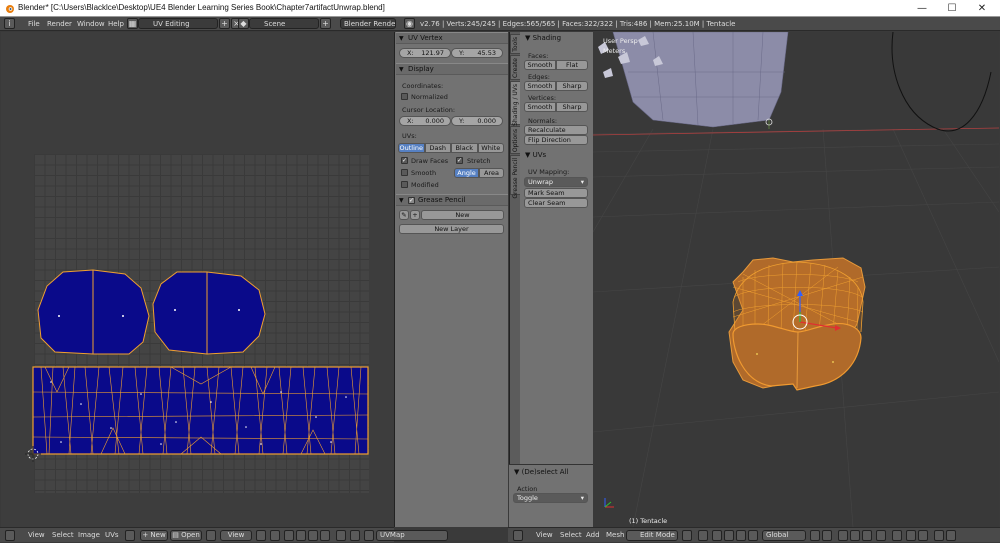 Image resolution: width=1000 pixels, height=543 pixels. What do you see at coordinates (490, 148) in the screenshot?
I see `uv-draw-white-button: White` at bounding box center [490, 148].